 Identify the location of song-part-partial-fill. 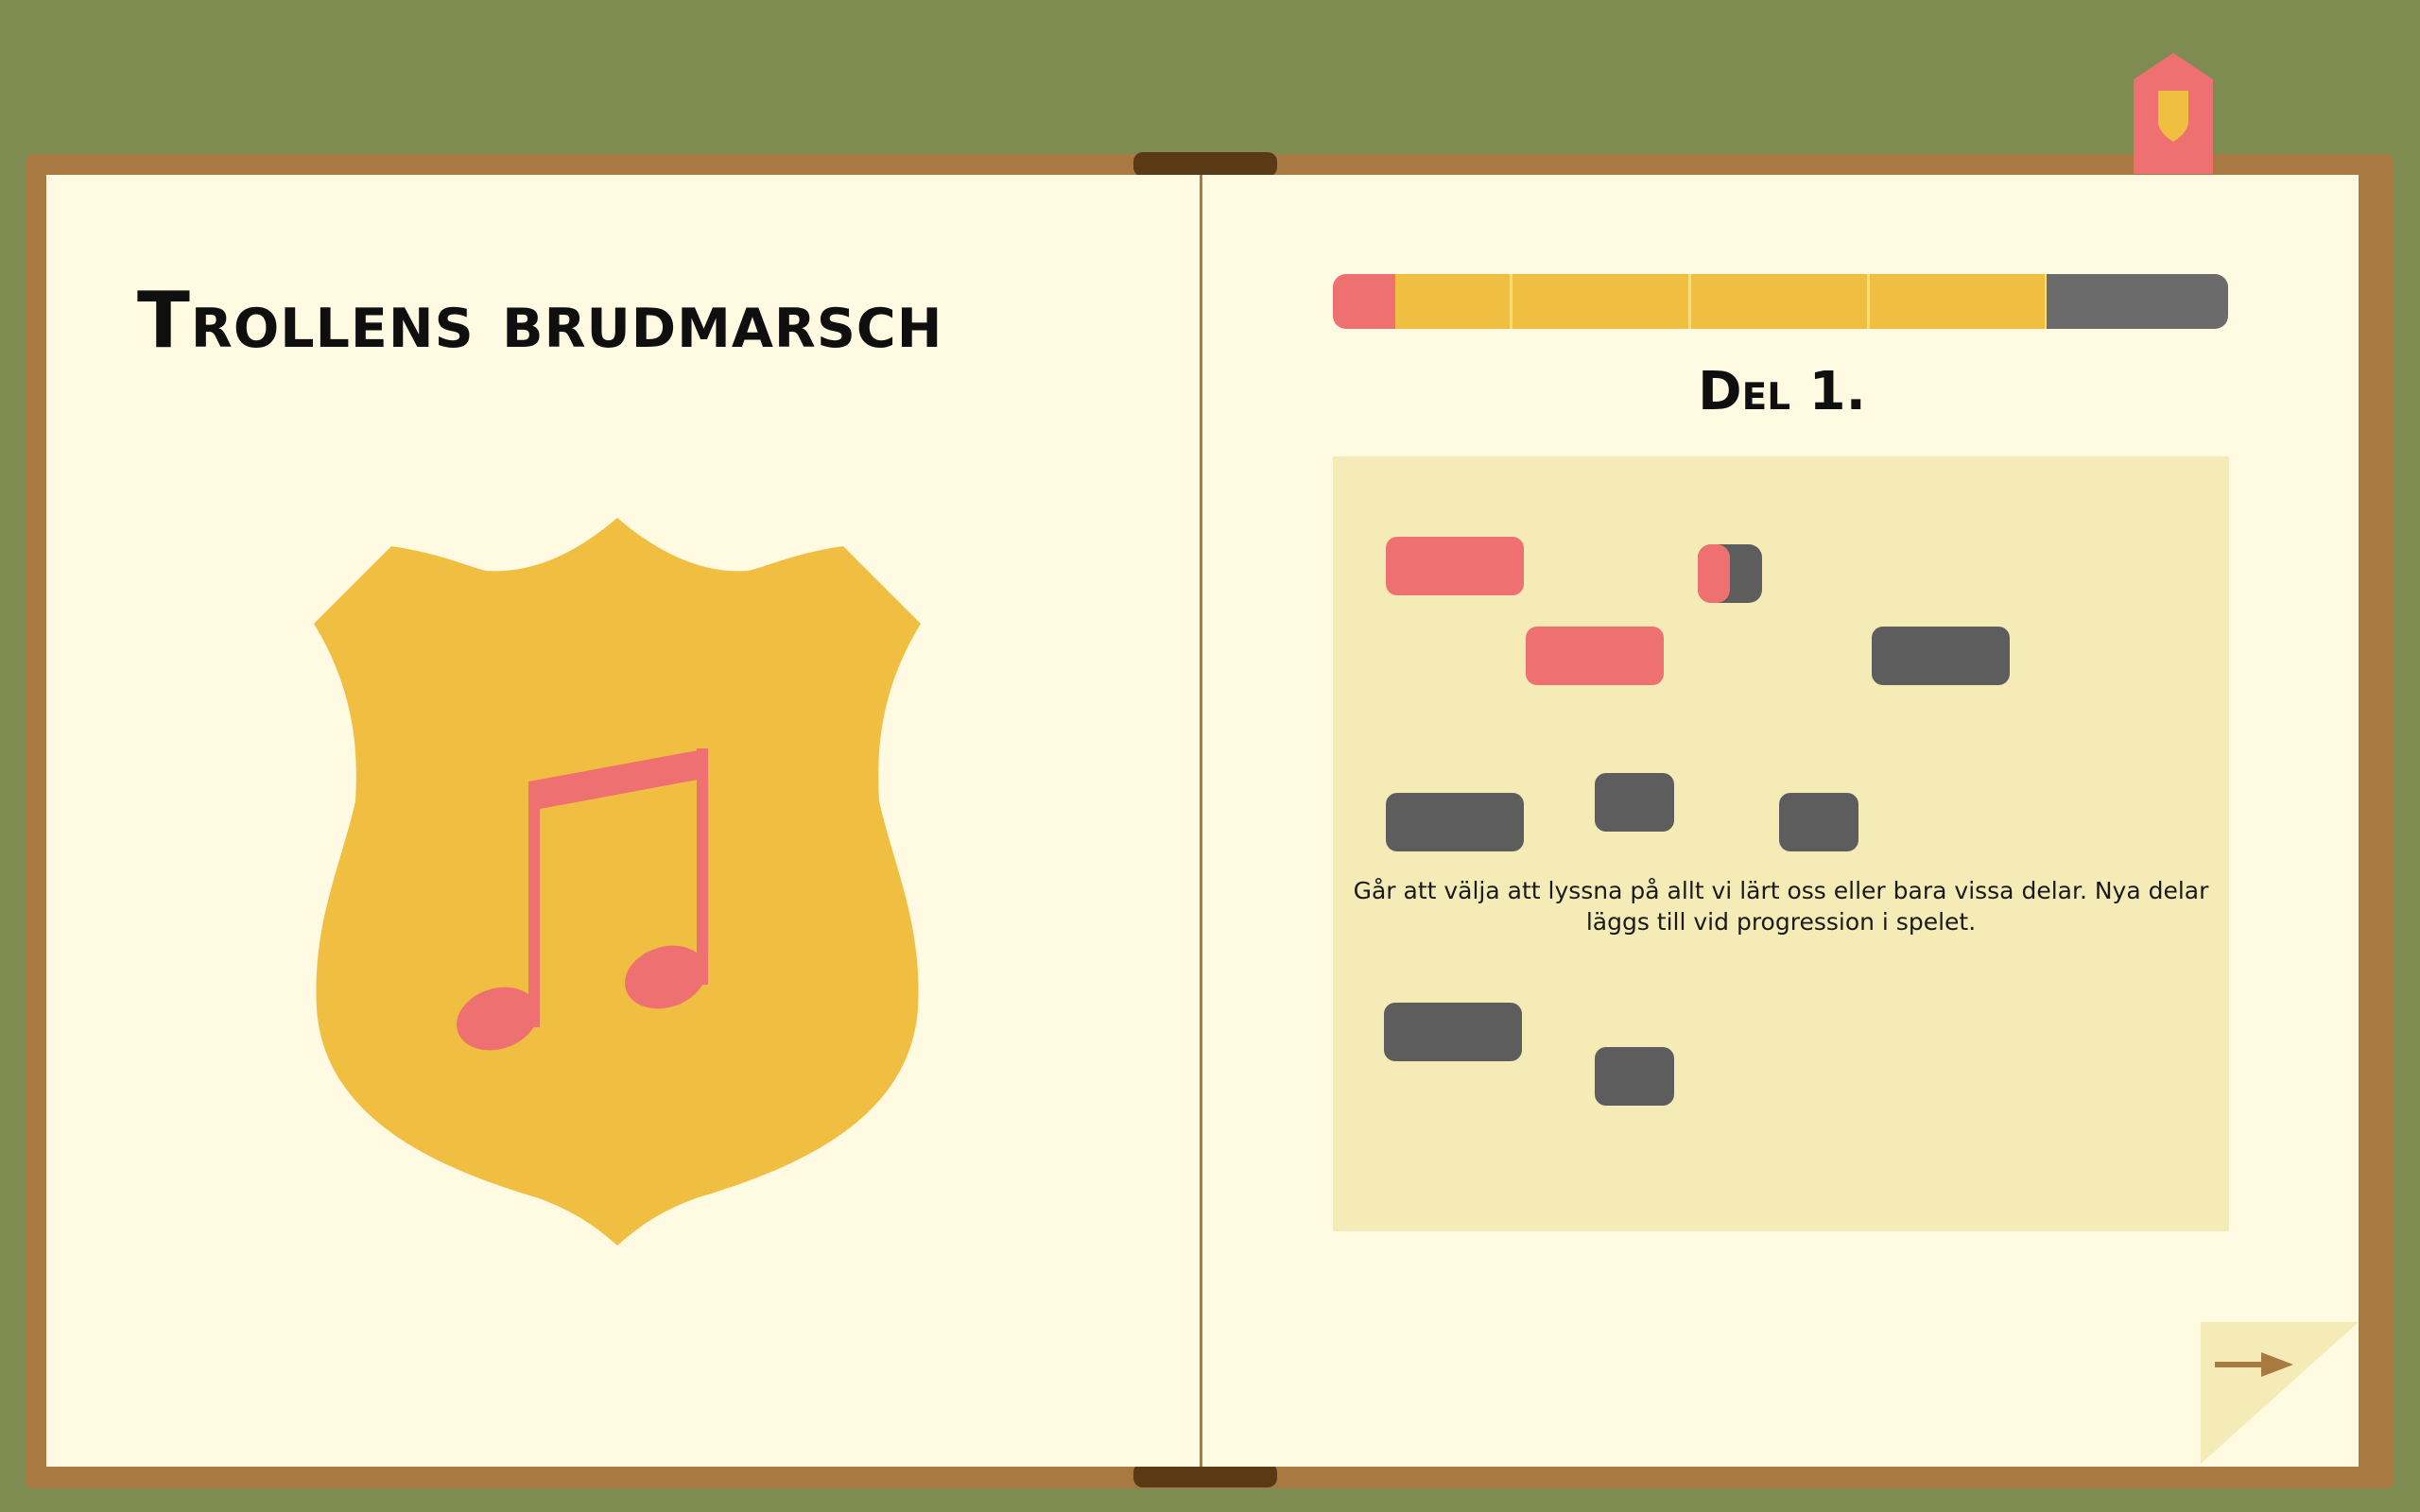
(1714, 573).